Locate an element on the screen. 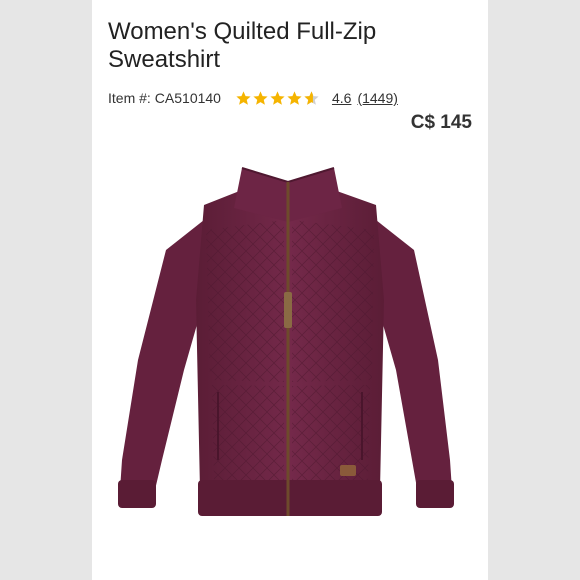 This screenshot has height=580, width=580. rating-stars is located at coordinates (277, 98).